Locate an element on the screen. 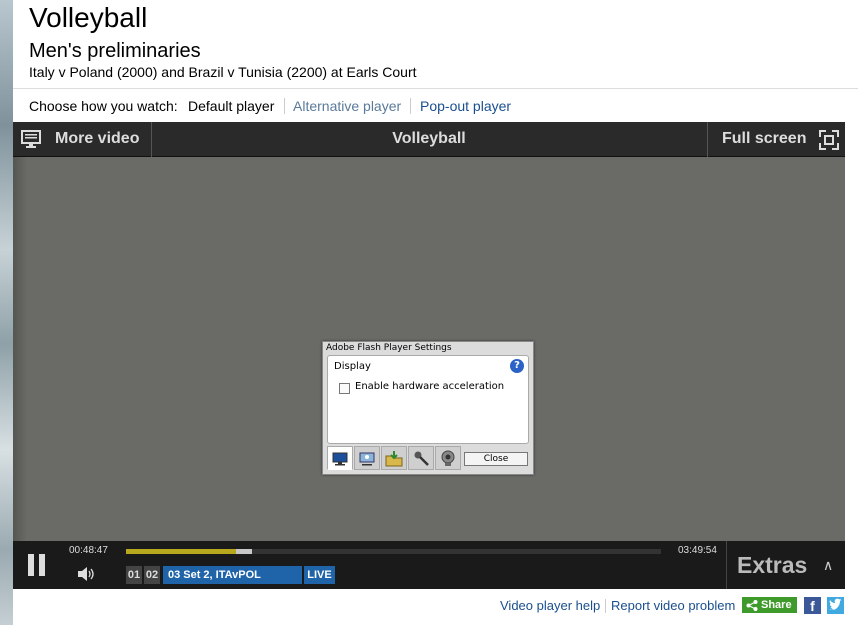 The height and width of the screenshot is (625, 858). twitter-icon is located at coordinates (835, 605).